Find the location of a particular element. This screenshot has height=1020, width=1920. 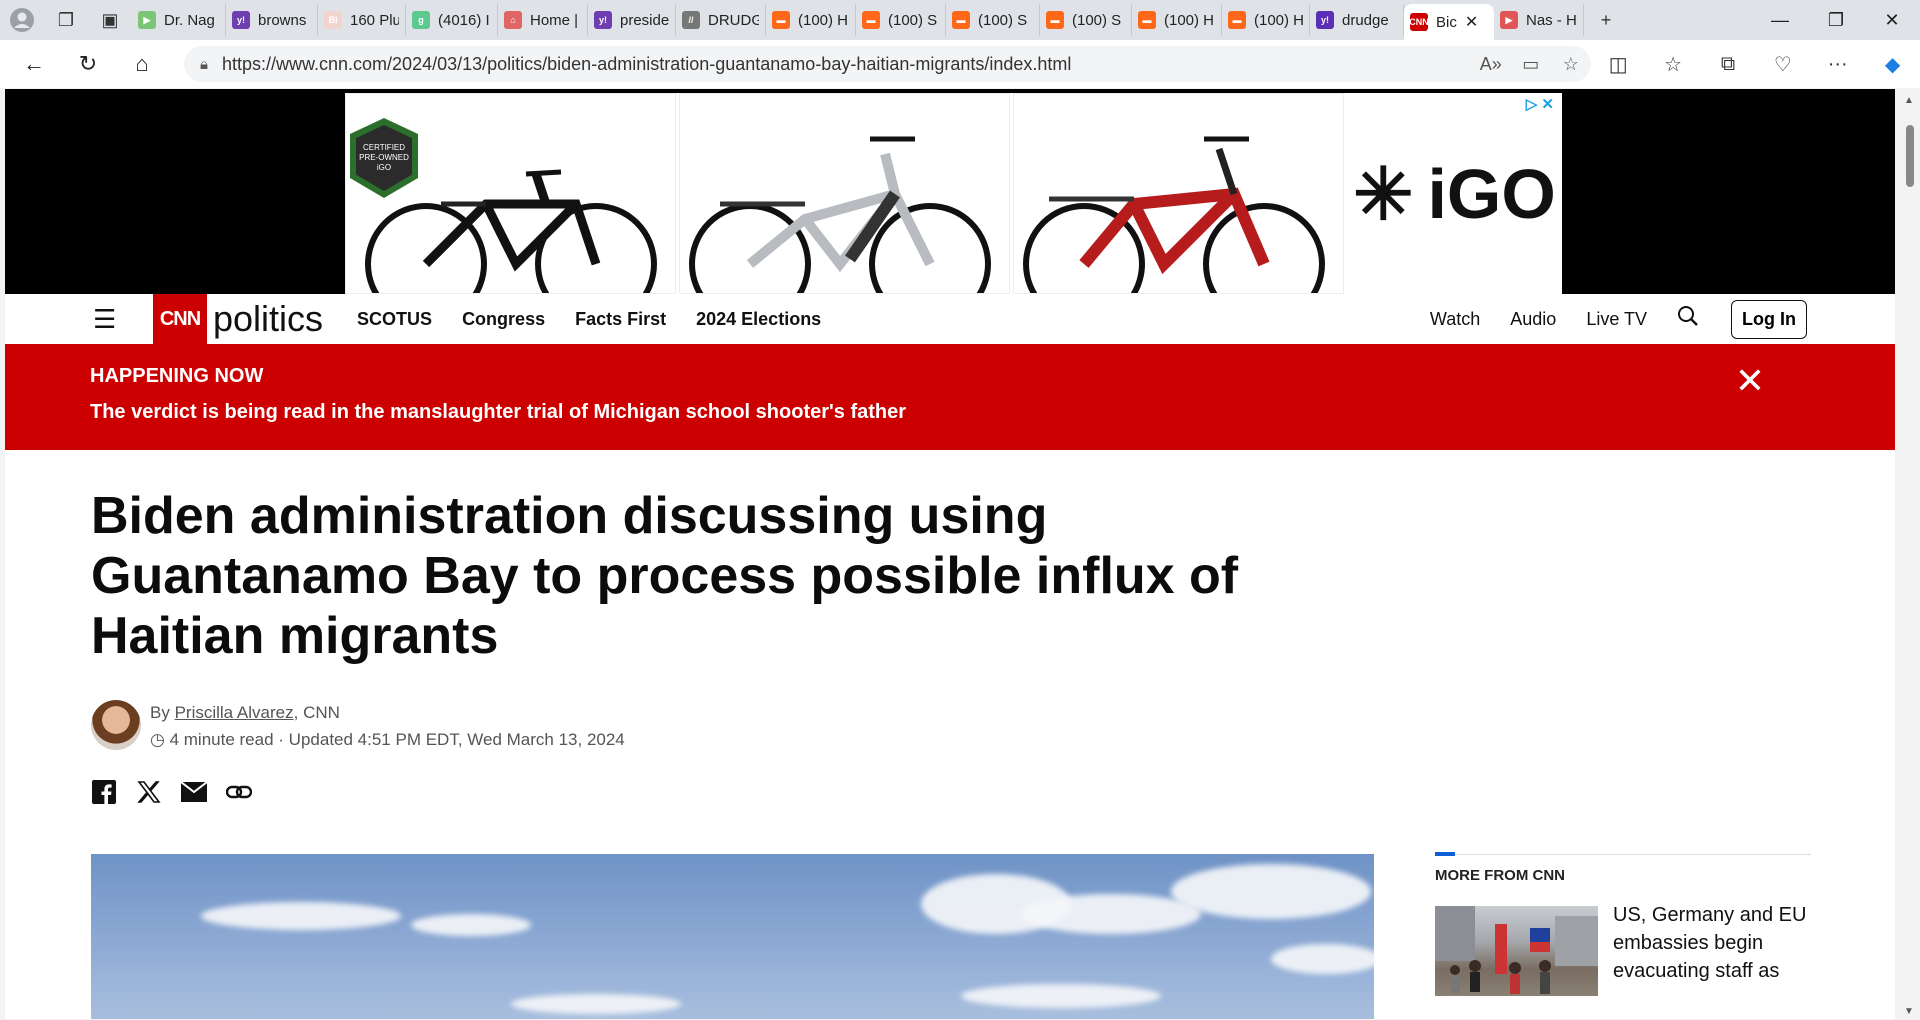

author-avatar is located at coordinates (116, 725).